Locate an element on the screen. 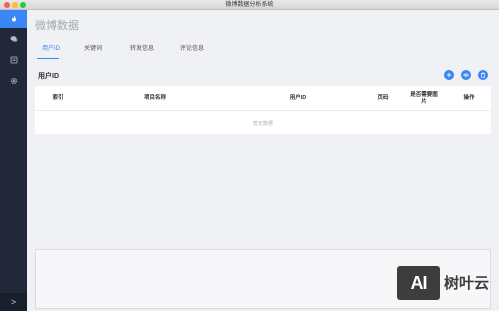  tab-repost-info: 转发信息 is located at coordinates (142, 52).